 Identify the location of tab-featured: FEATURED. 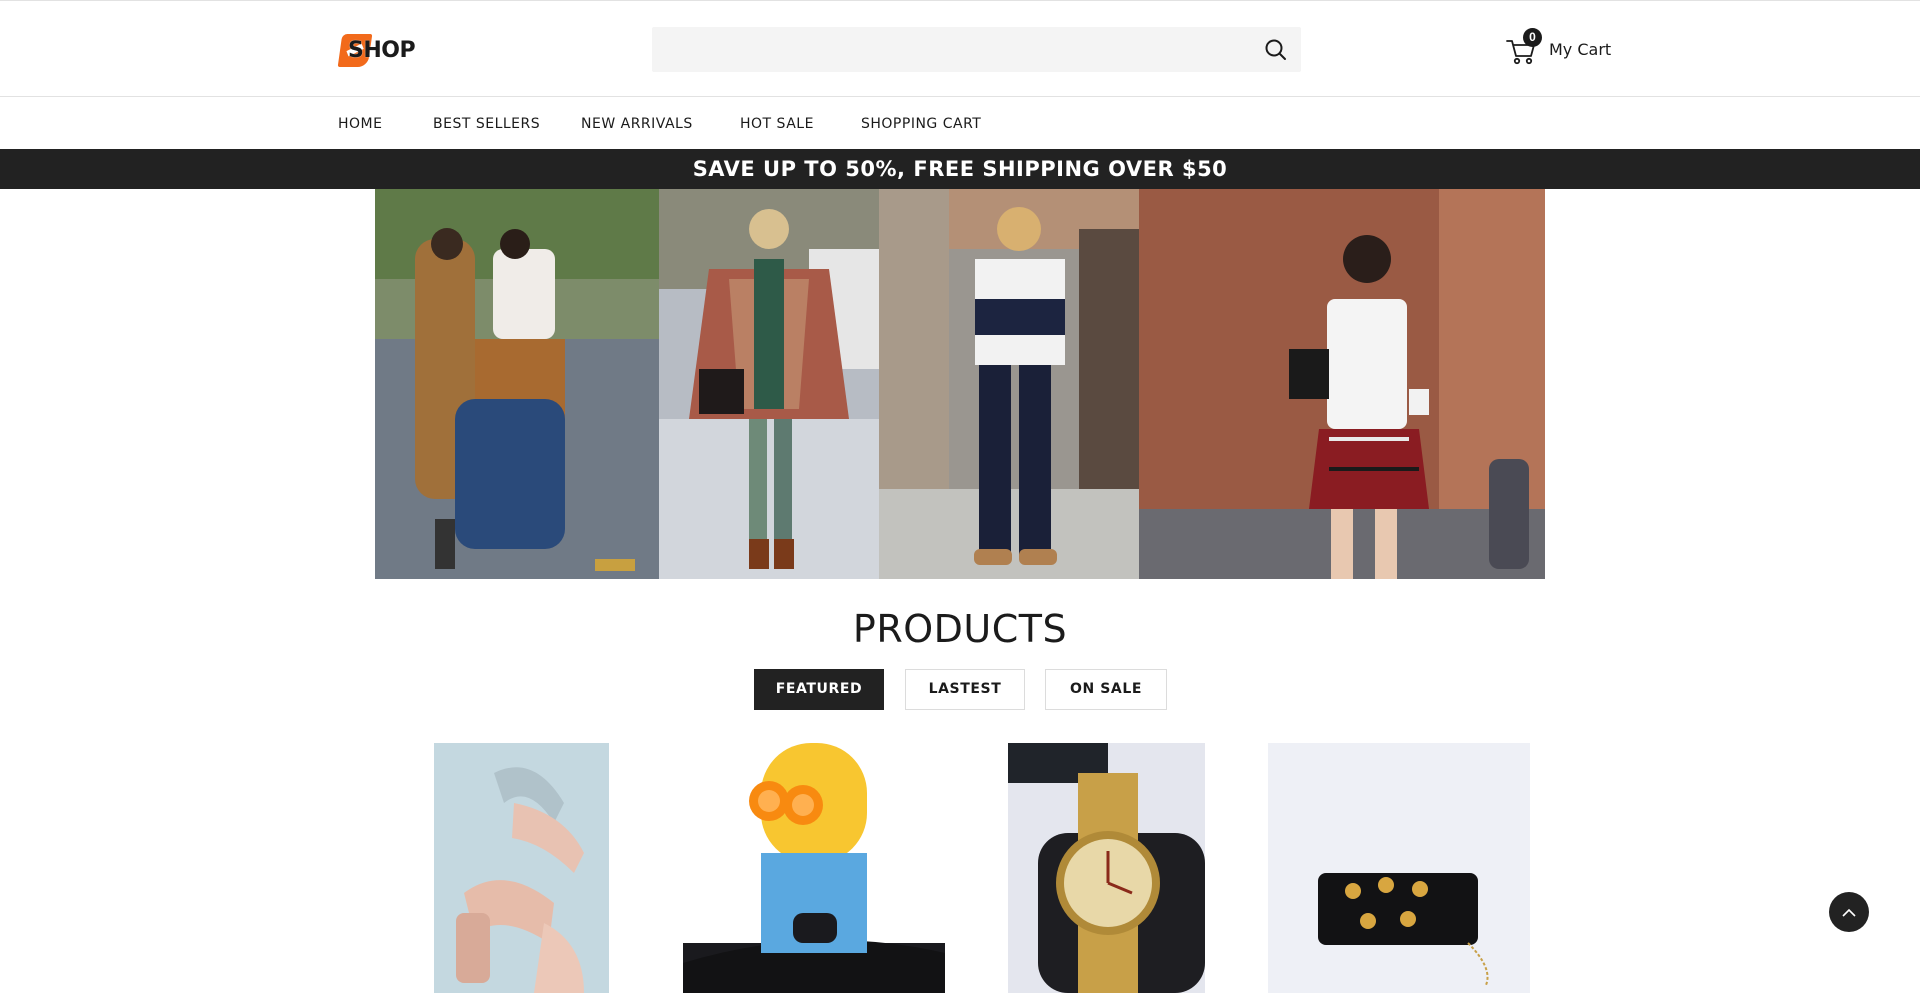
(819, 689).